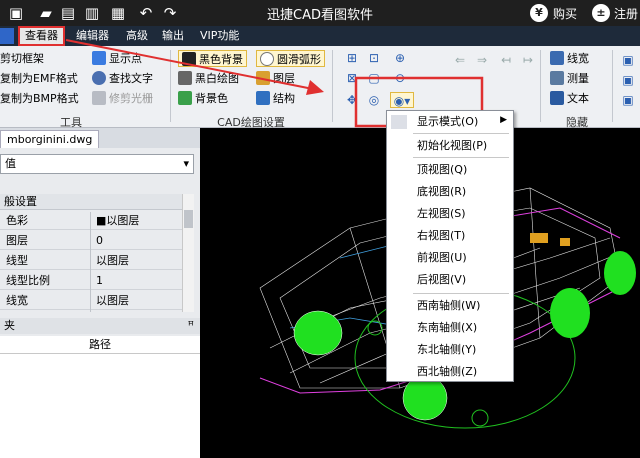 The image size is (640, 458). Describe the element at coordinates (446, 350) in the screenshot. I see `menu-item-ne-iso: 东北轴侧(Y)` at that location.